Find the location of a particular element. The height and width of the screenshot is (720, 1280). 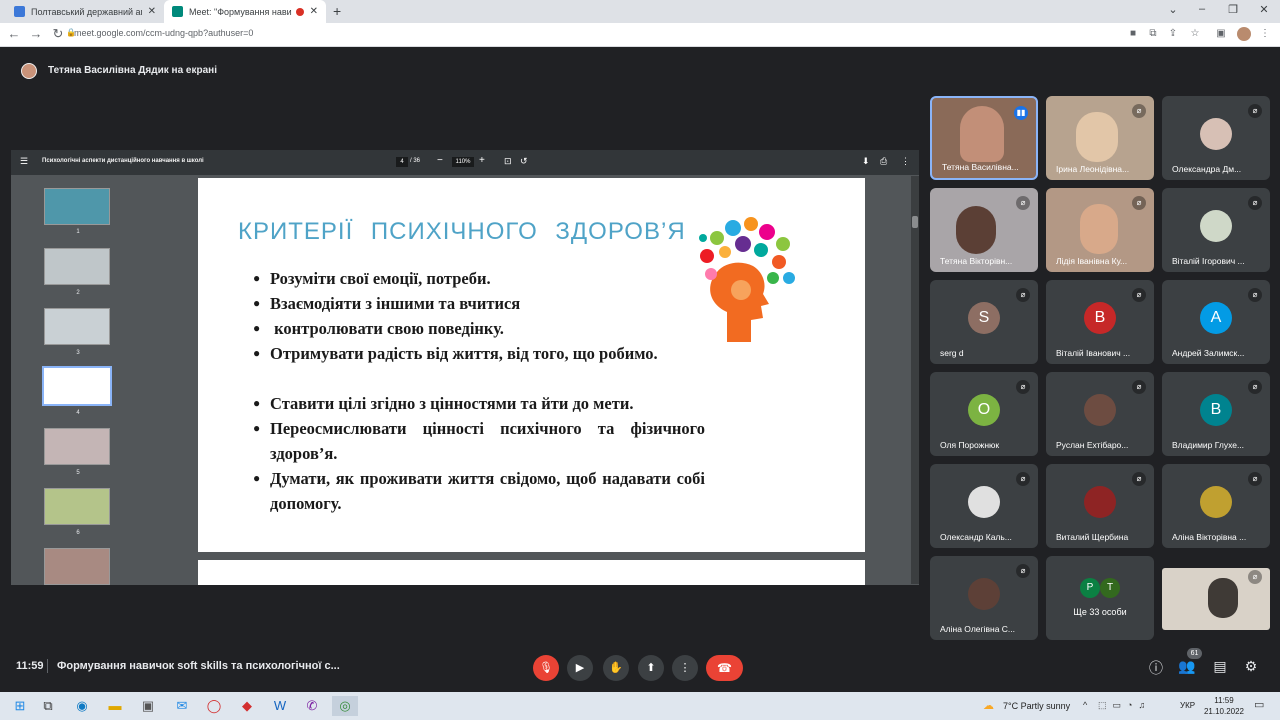

info-icon: ⓘ is located at coordinates (1156, 668).